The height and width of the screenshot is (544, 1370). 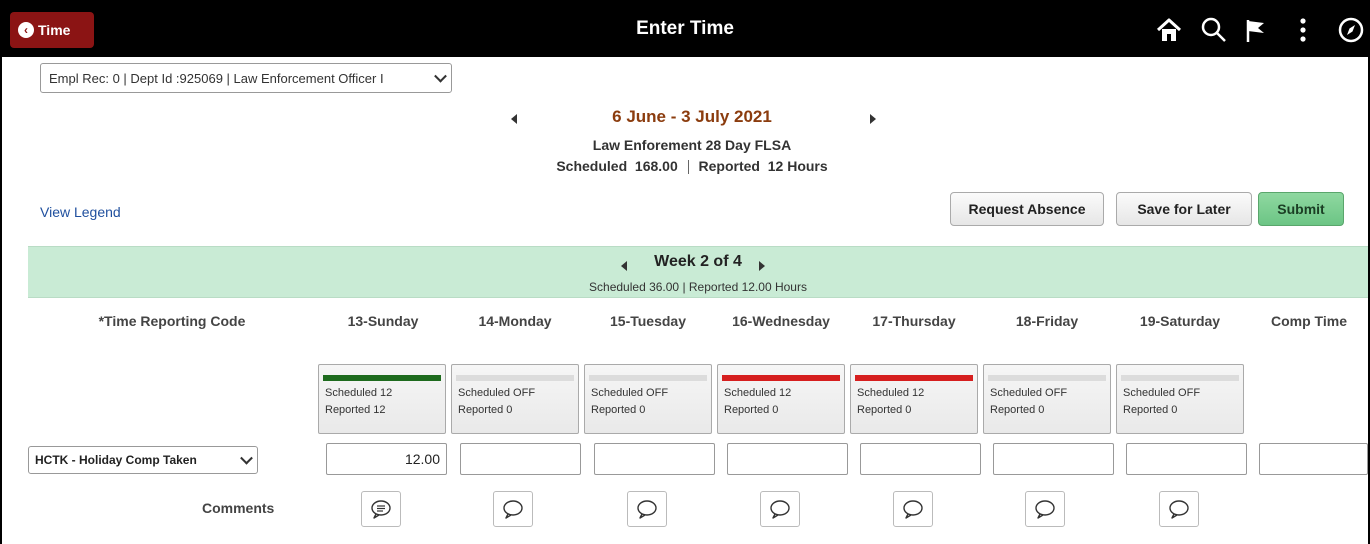 What do you see at coordinates (1303, 30) in the screenshot?
I see `more-actions-icon` at bounding box center [1303, 30].